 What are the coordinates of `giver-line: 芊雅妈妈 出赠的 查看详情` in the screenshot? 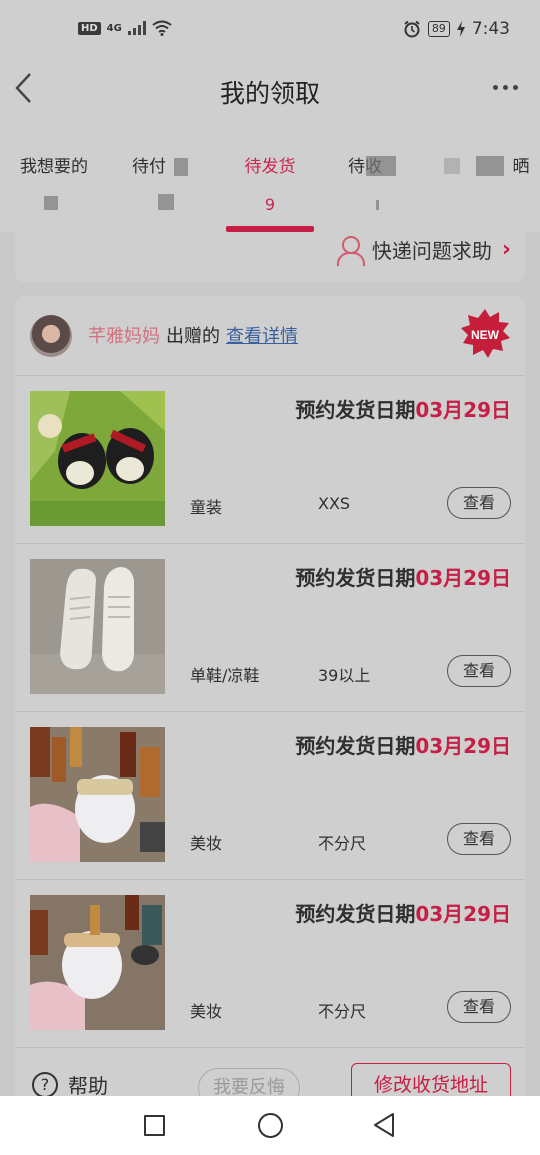 It's located at (193, 335).